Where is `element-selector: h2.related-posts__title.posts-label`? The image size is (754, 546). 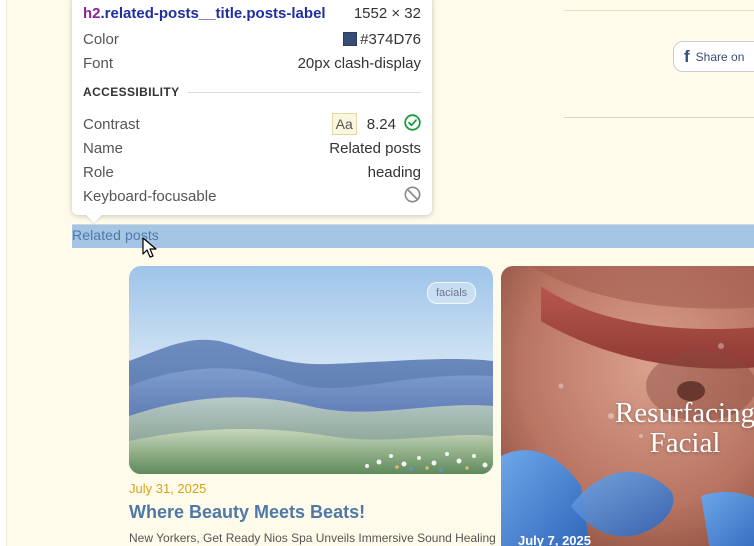
element-selector: h2.related-posts__title.posts-label is located at coordinates (204, 13).